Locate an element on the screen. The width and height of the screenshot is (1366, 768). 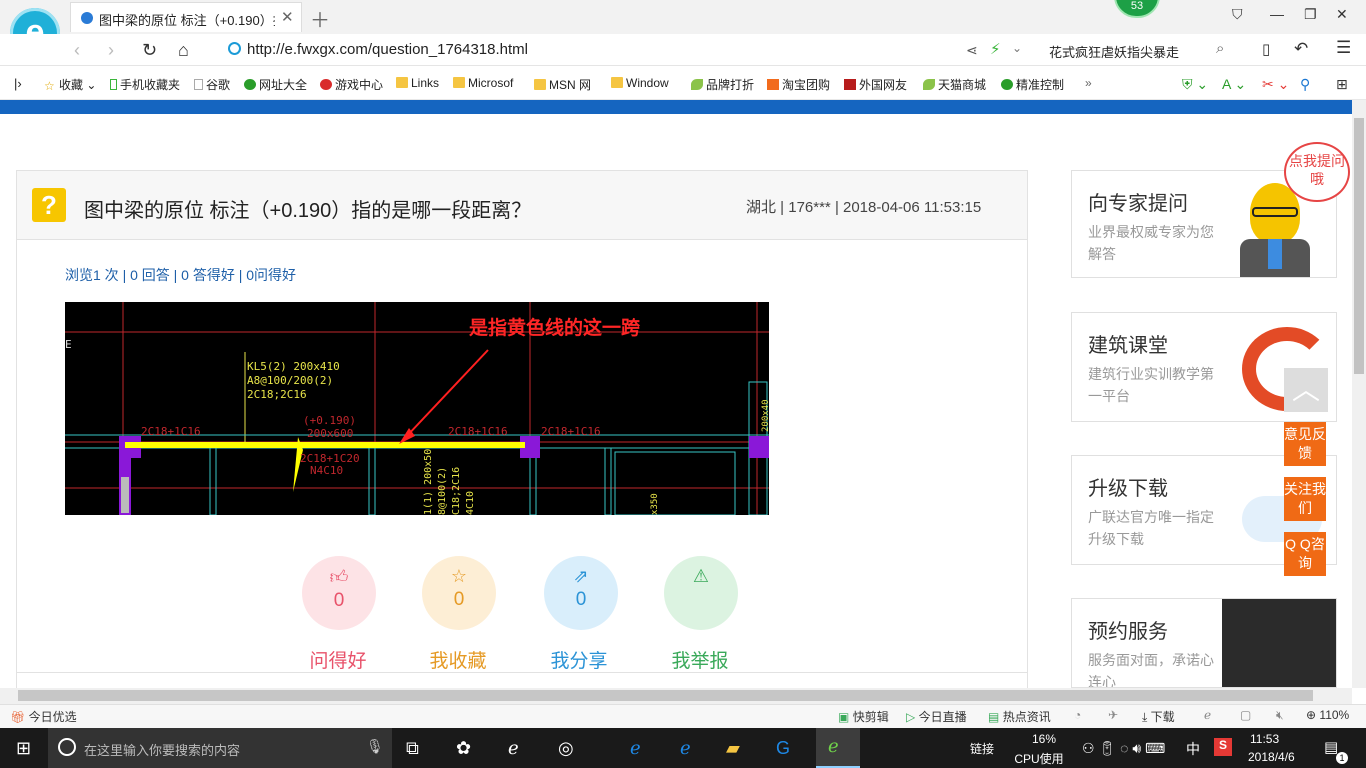
bookmark-favorites: ☆ 收藏 ⌄ is located at coordinates (70, 84).